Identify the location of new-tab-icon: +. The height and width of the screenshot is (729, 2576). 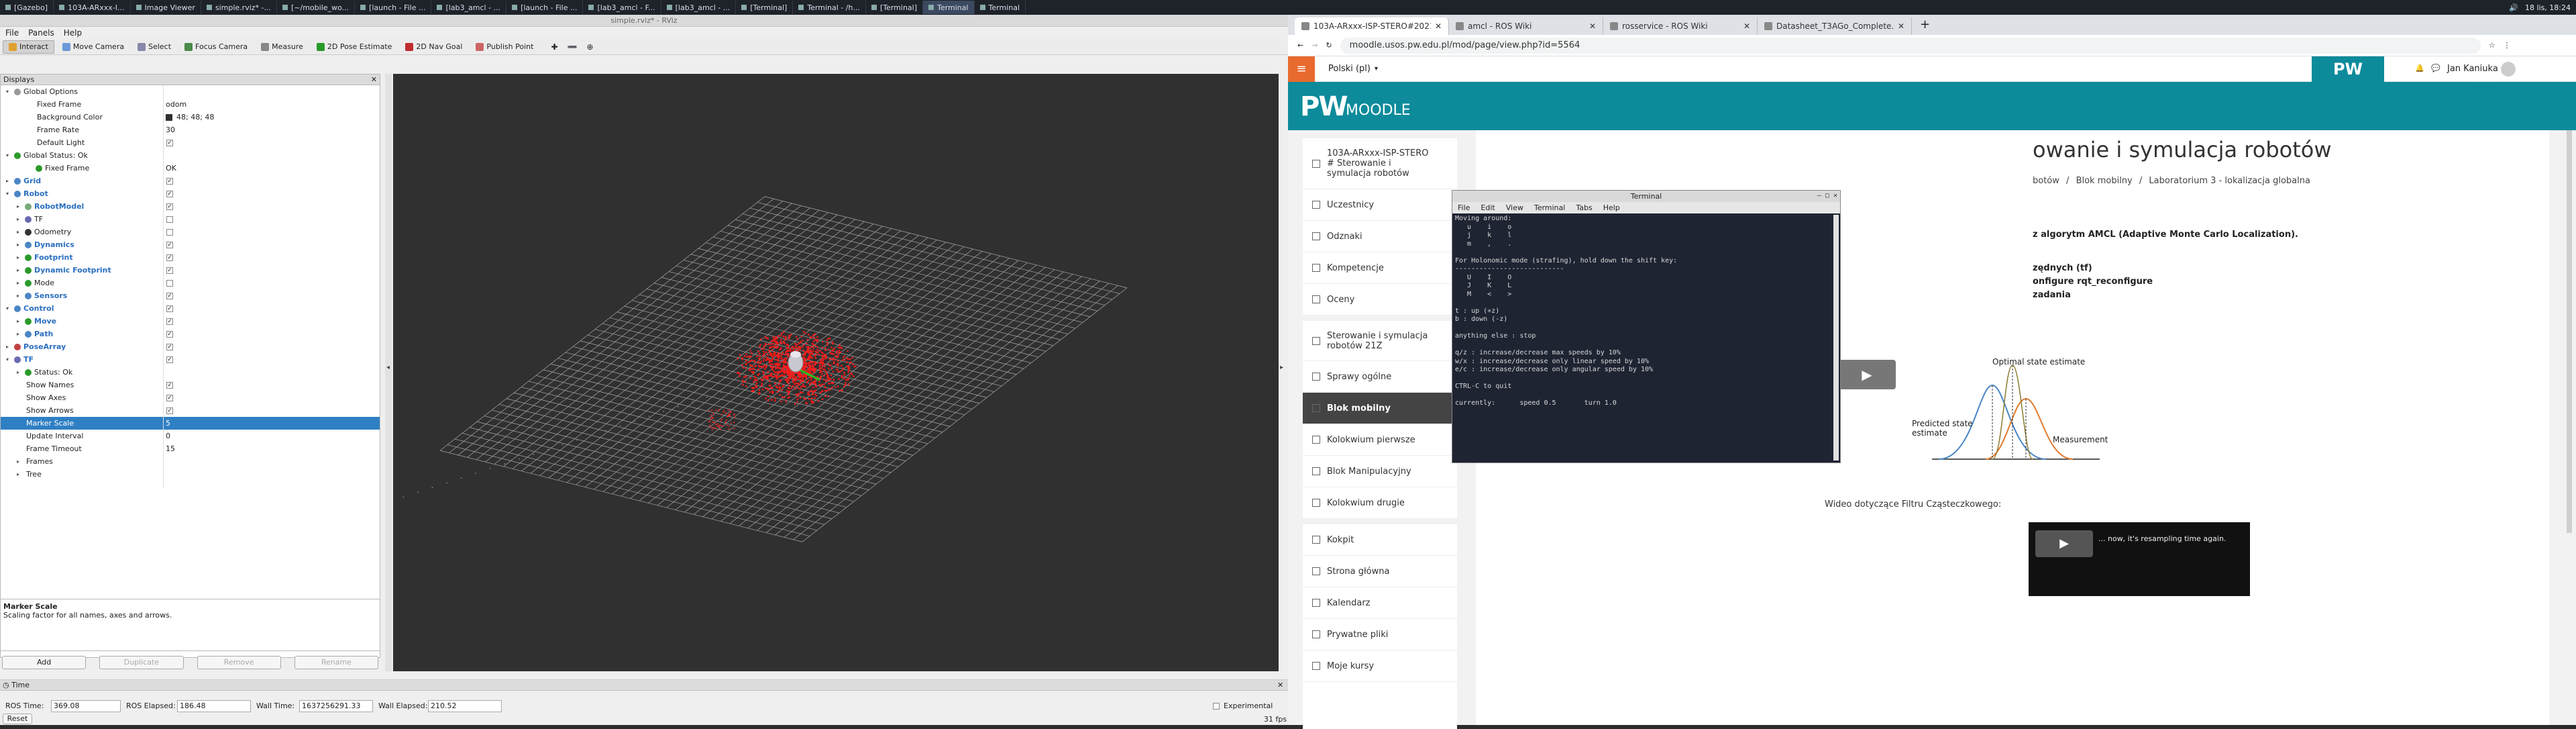
(1925, 26).